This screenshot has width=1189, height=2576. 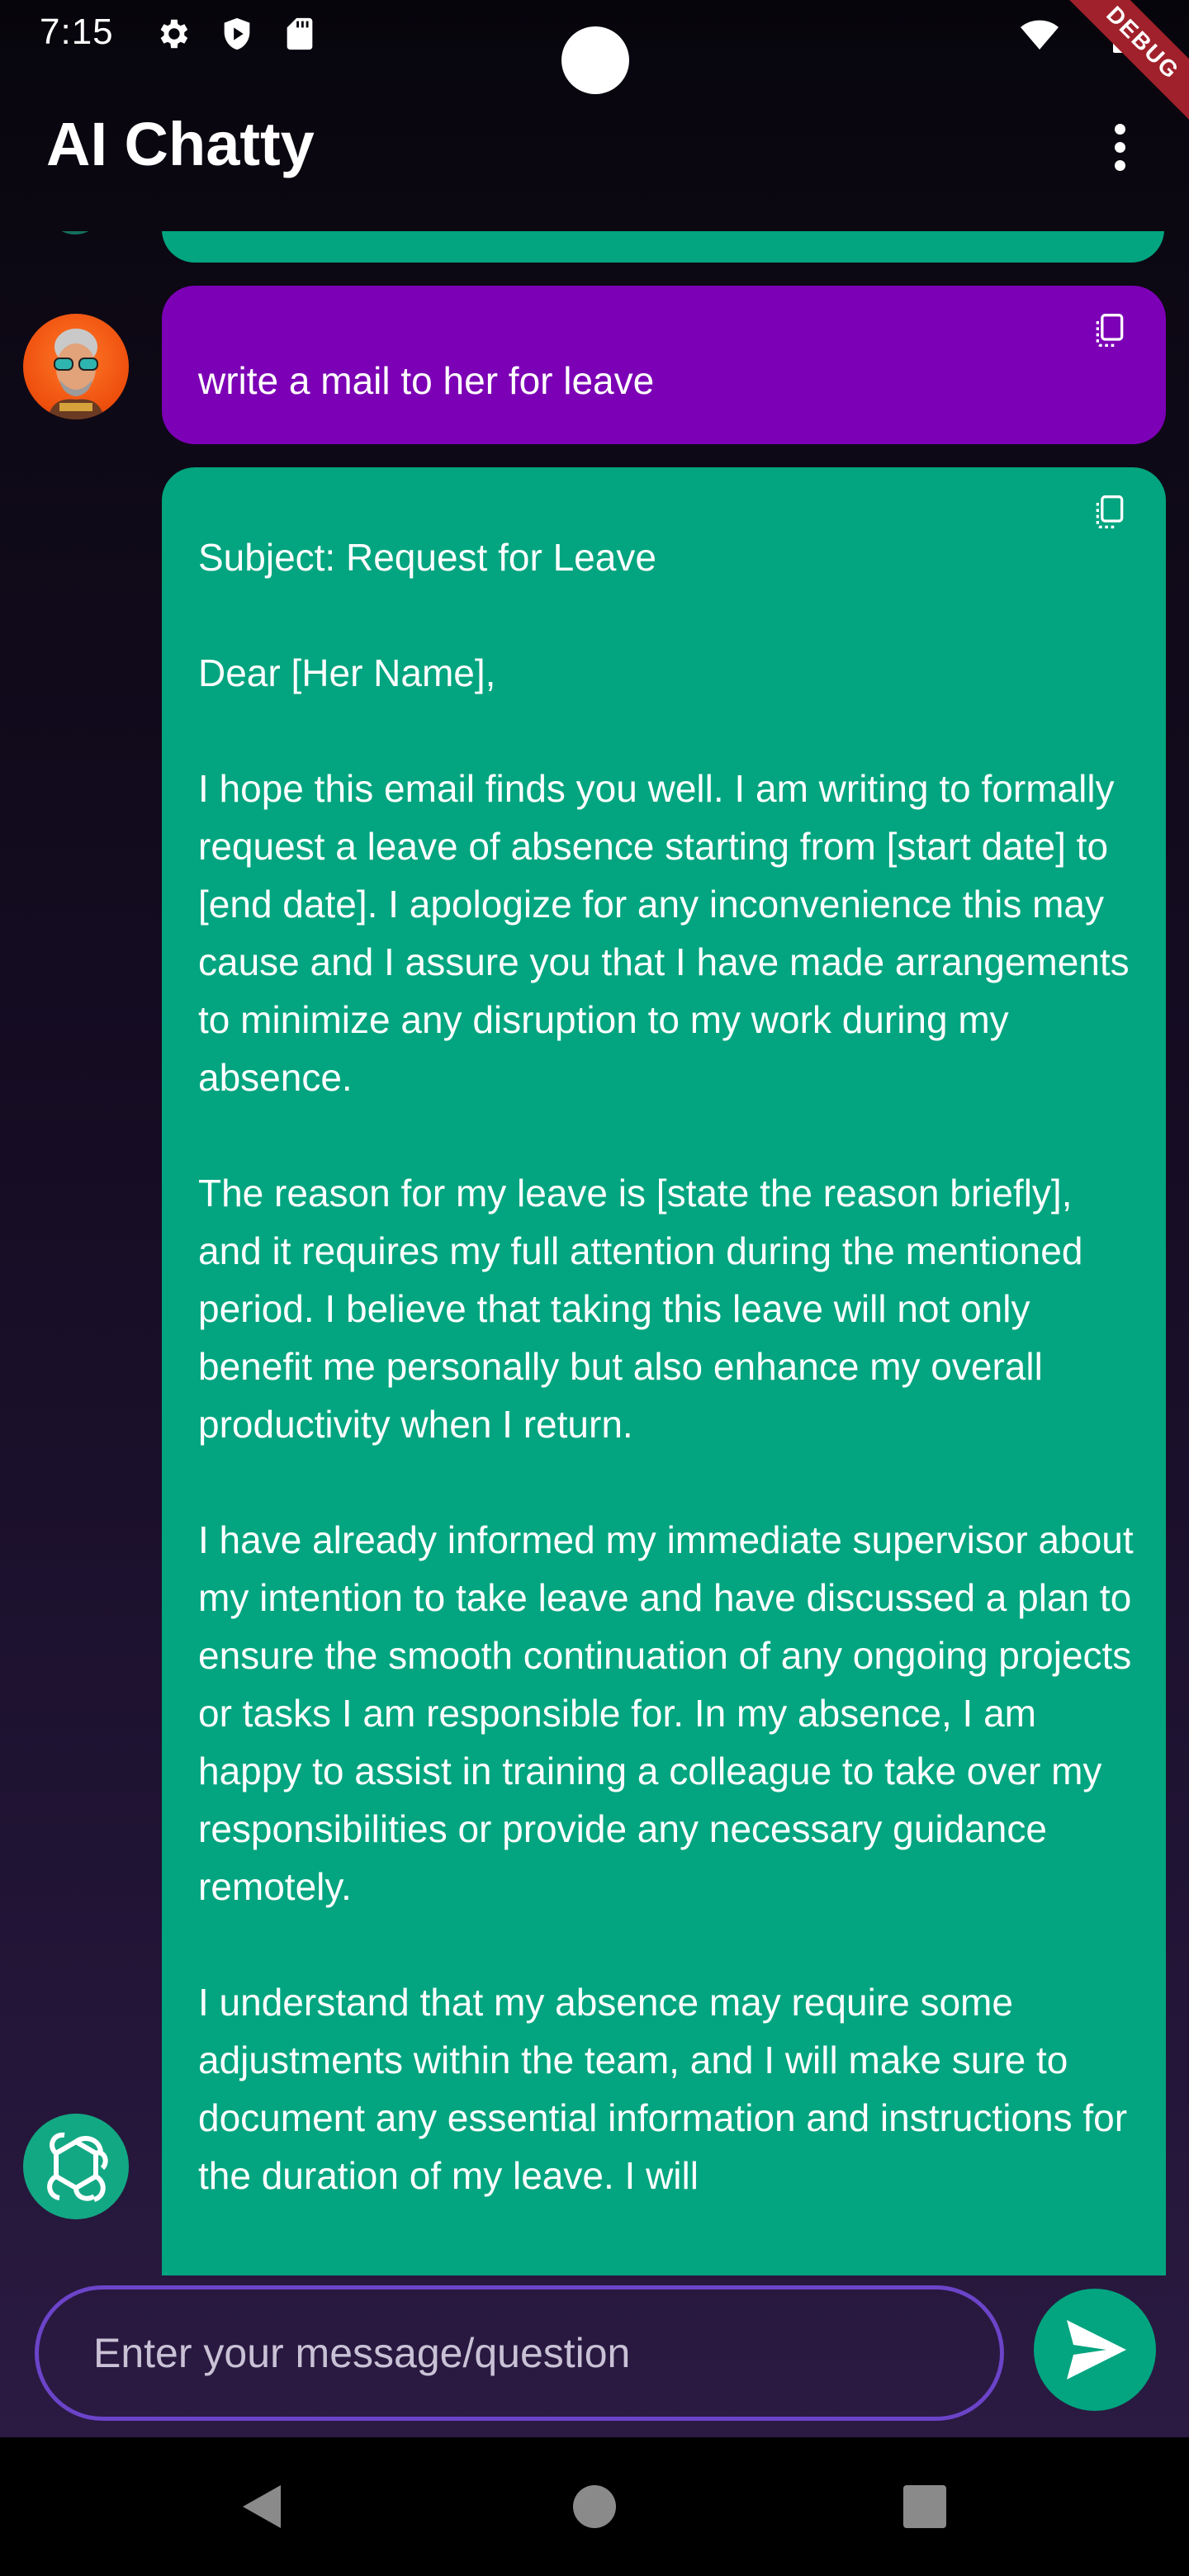 I want to click on status-bar: 7:15 DEBUG, so click(x=594, y=64).